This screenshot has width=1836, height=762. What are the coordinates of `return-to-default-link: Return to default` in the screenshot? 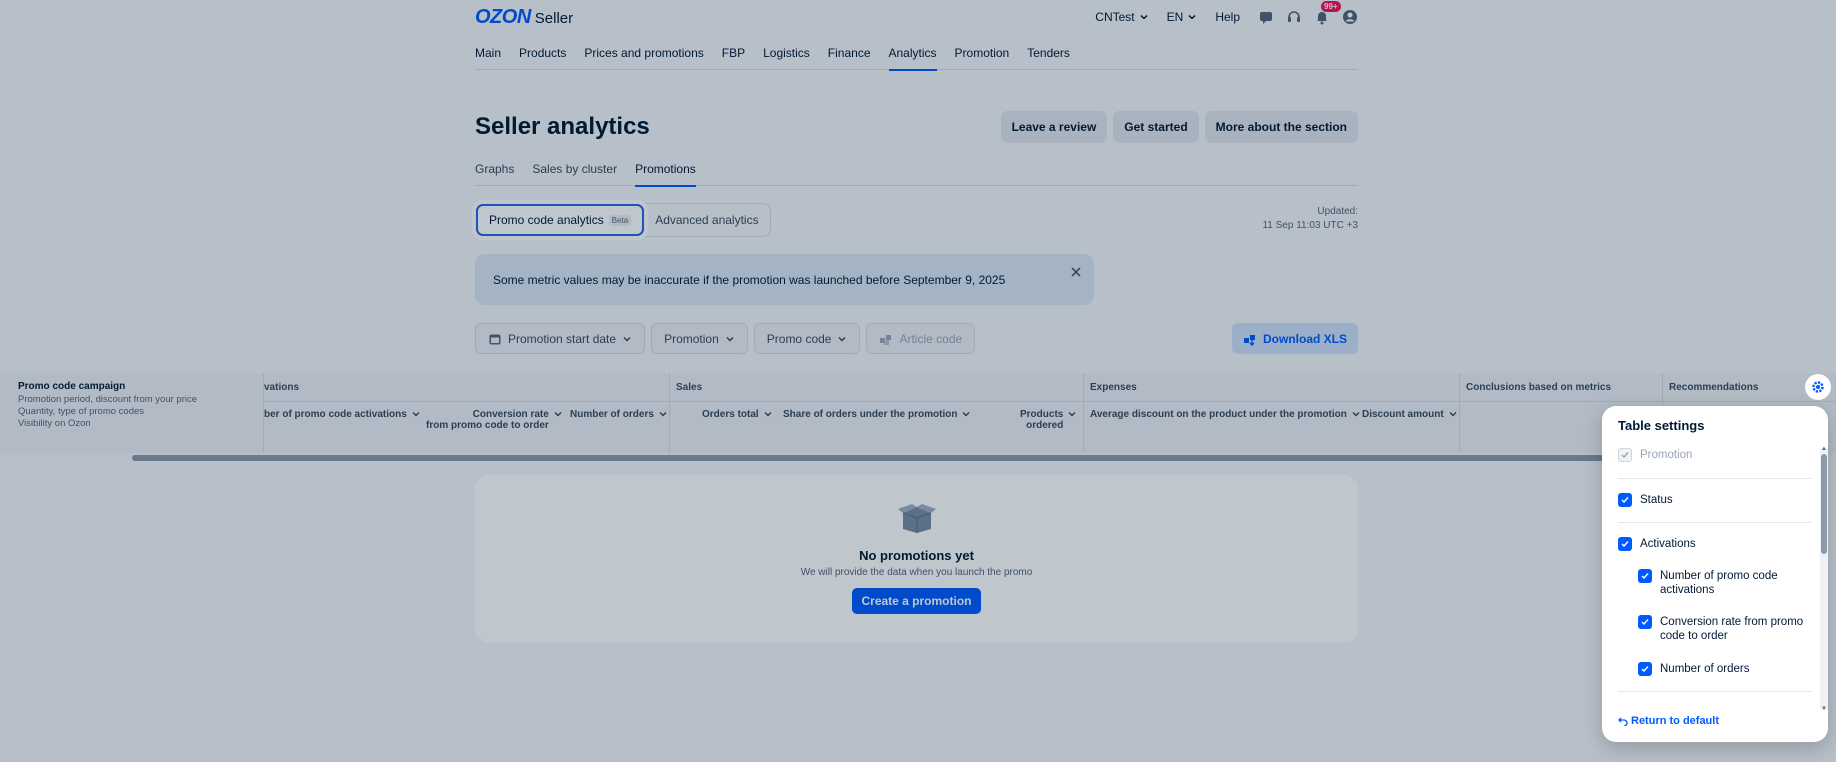 It's located at (1668, 721).